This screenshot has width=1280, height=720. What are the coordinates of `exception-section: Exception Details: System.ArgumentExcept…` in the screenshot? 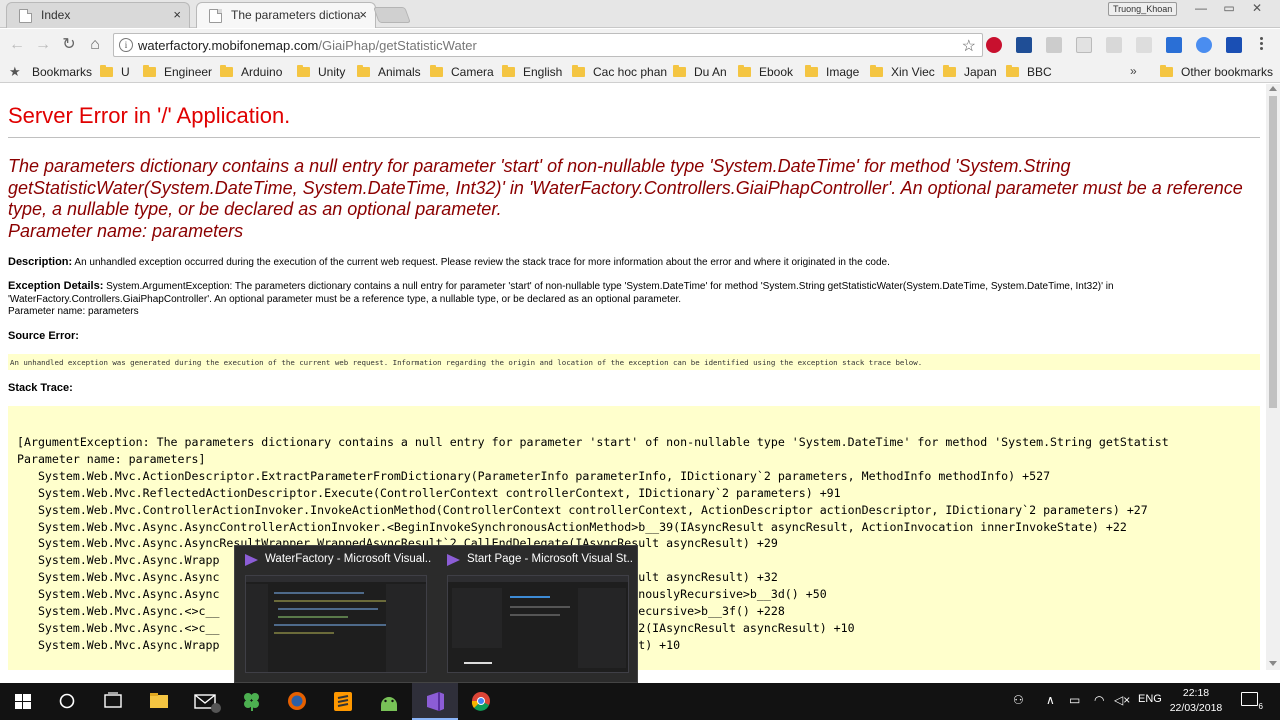 It's located at (603, 299).